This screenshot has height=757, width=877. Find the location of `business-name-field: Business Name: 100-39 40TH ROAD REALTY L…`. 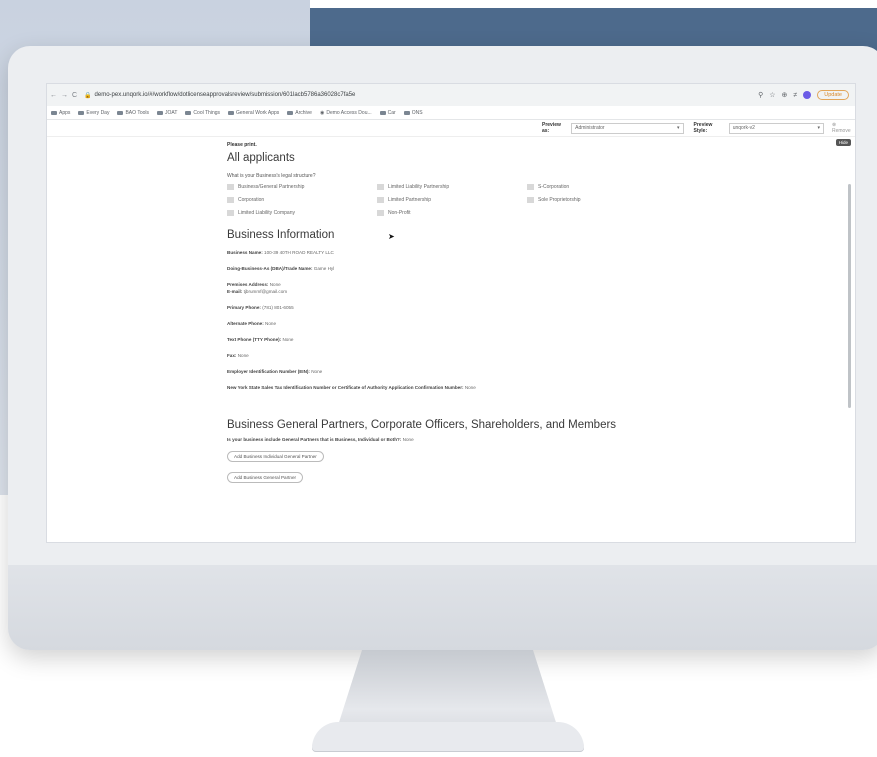

business-name-field: Business Name: 100-39 40TH ROAD REALTY L… is located at coordinates (280, 252).